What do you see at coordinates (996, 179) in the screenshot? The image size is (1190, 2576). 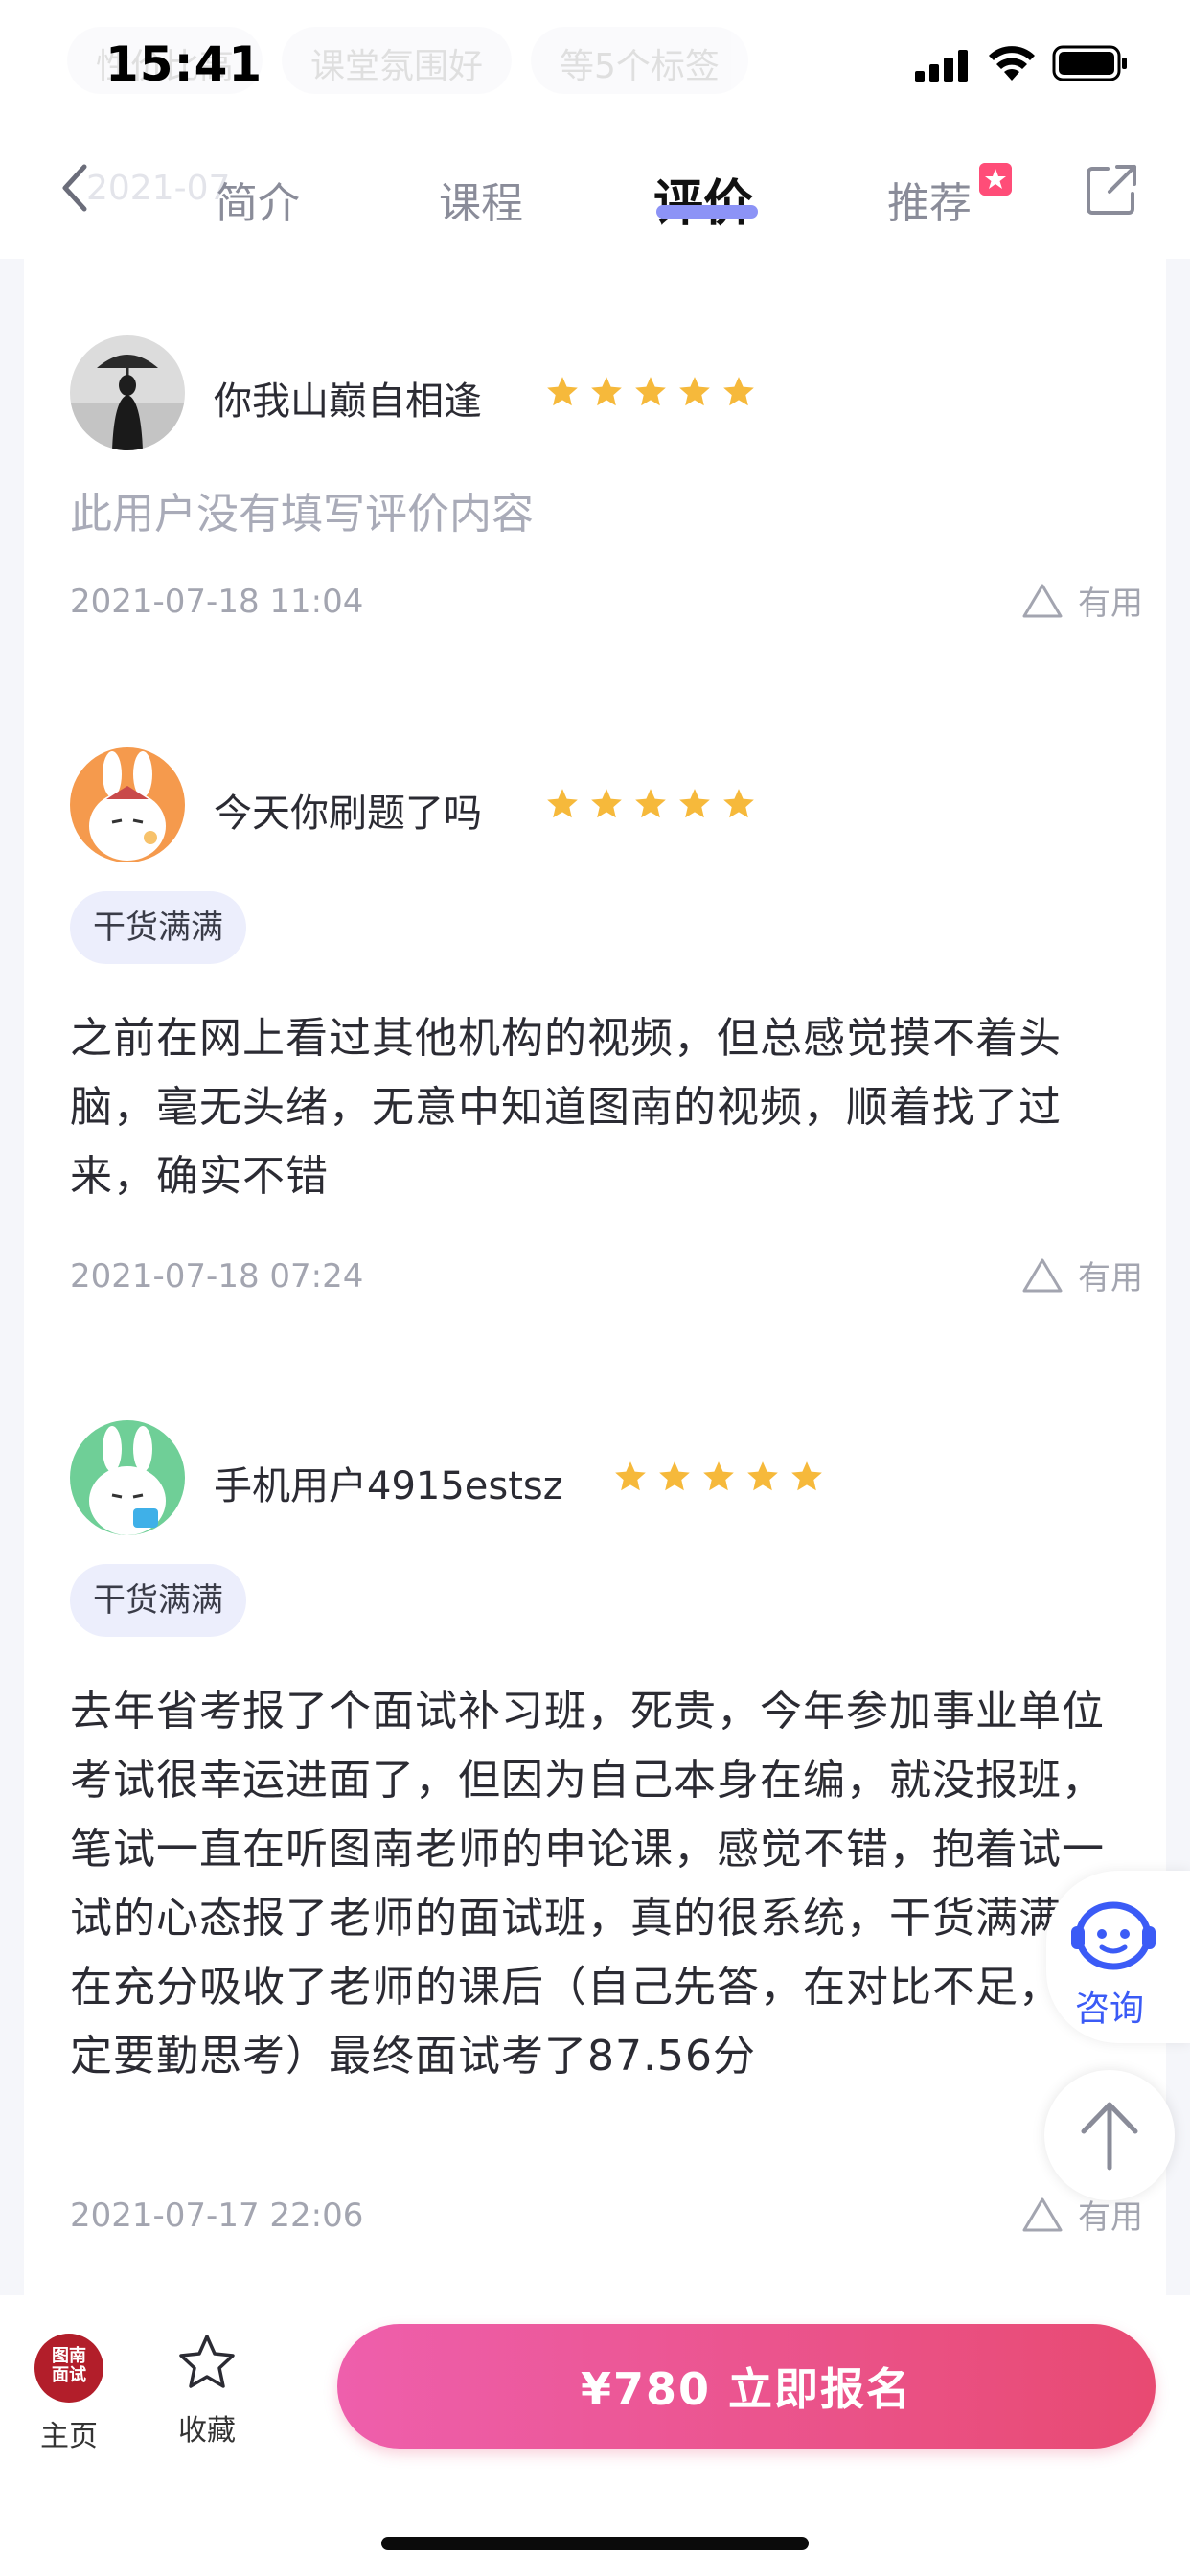 I see `recommend-badge-icon` at bounding box center [996, 179].